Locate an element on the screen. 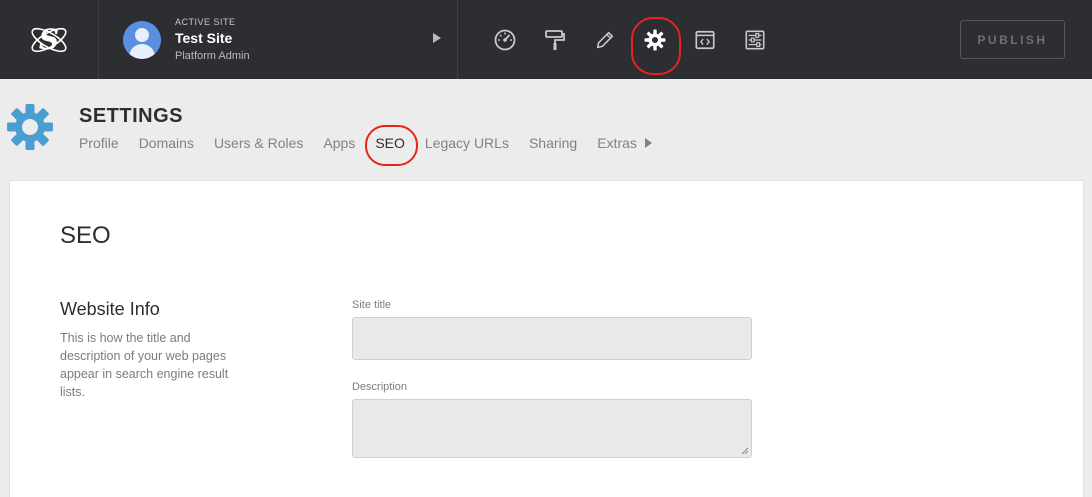 Image resolution: width=1092 pixels, height=497 pixels. code-window-icon is located at coordinates (705, 39).